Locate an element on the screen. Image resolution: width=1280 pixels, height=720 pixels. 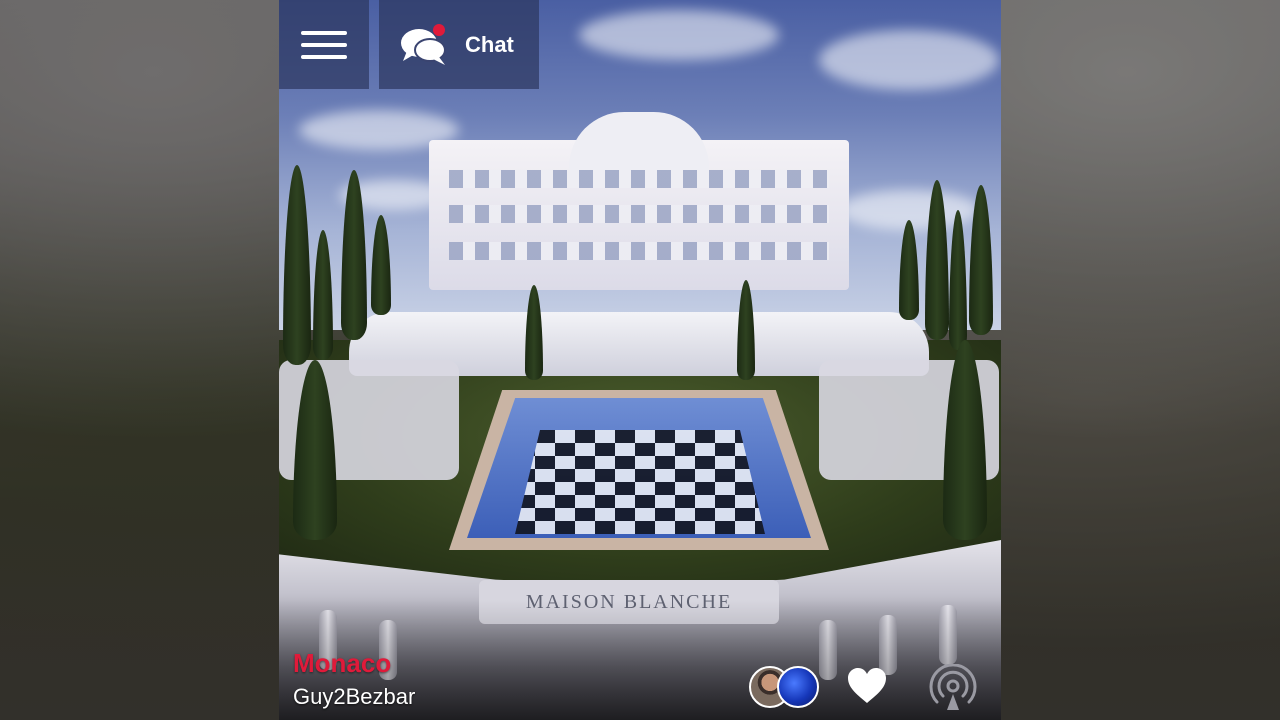
location-name: Monaco is located at coordinates (342, 663).